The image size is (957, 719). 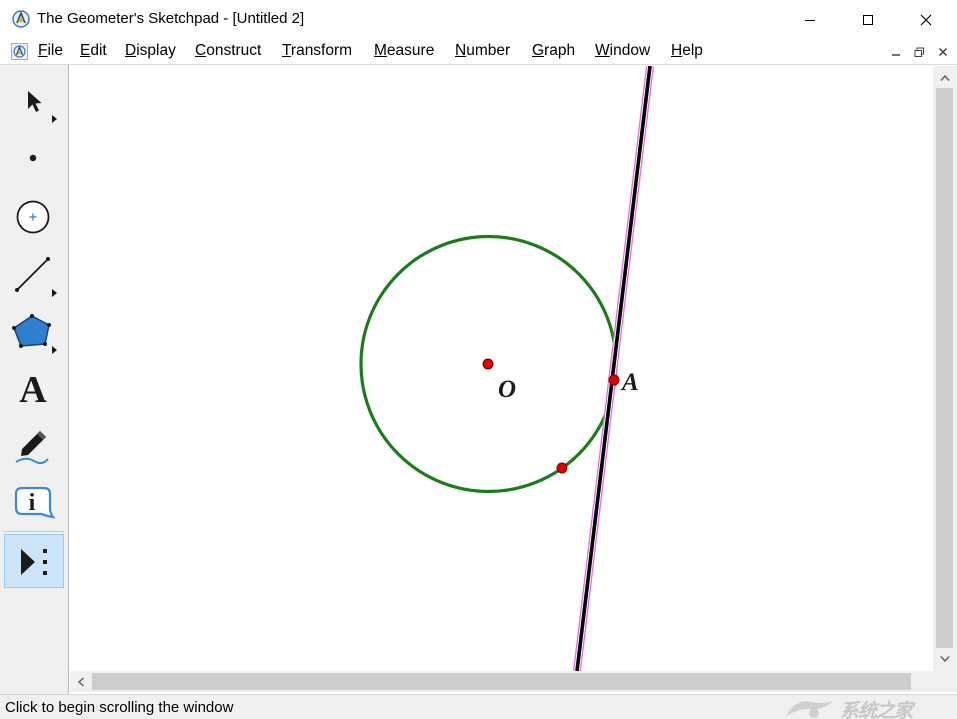 I want to click on polygon-icon, so click(x=34, y=334).